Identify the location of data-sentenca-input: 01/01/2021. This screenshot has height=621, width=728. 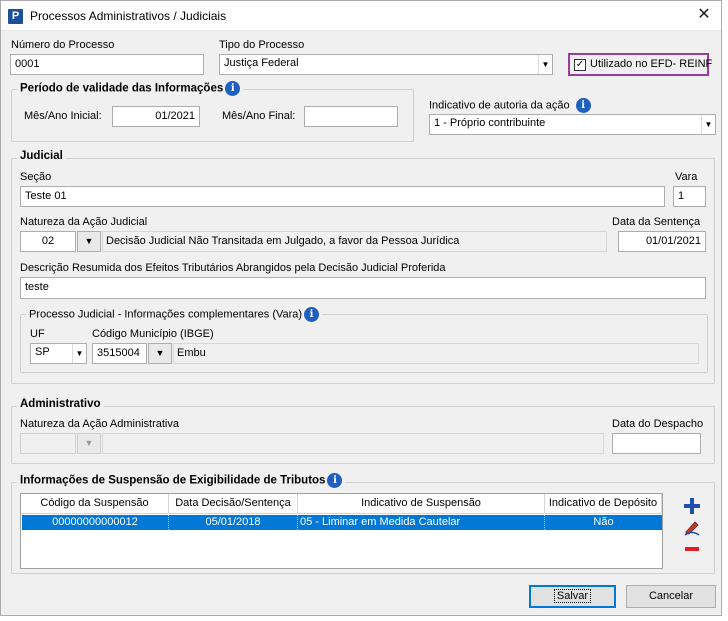
(662, 241).